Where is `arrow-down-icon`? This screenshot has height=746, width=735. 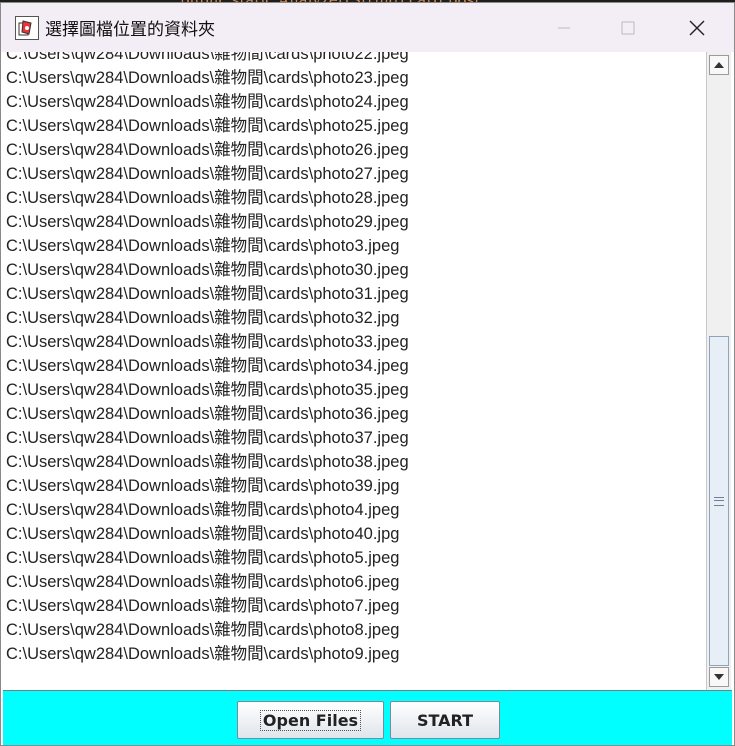 arrow-down-icon is located at coordinates (719, 677).